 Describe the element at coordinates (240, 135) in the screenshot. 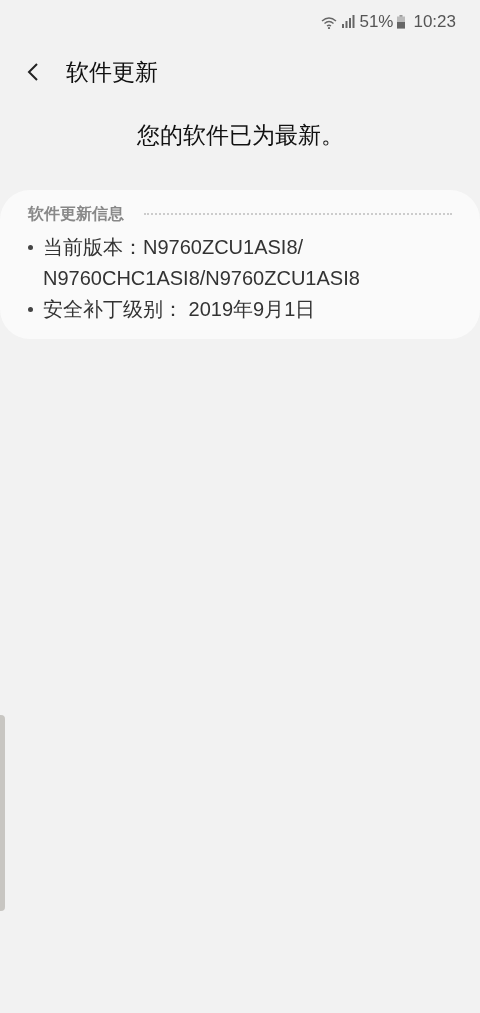

I see `status-message: 您的软件已为最新。` at that location.